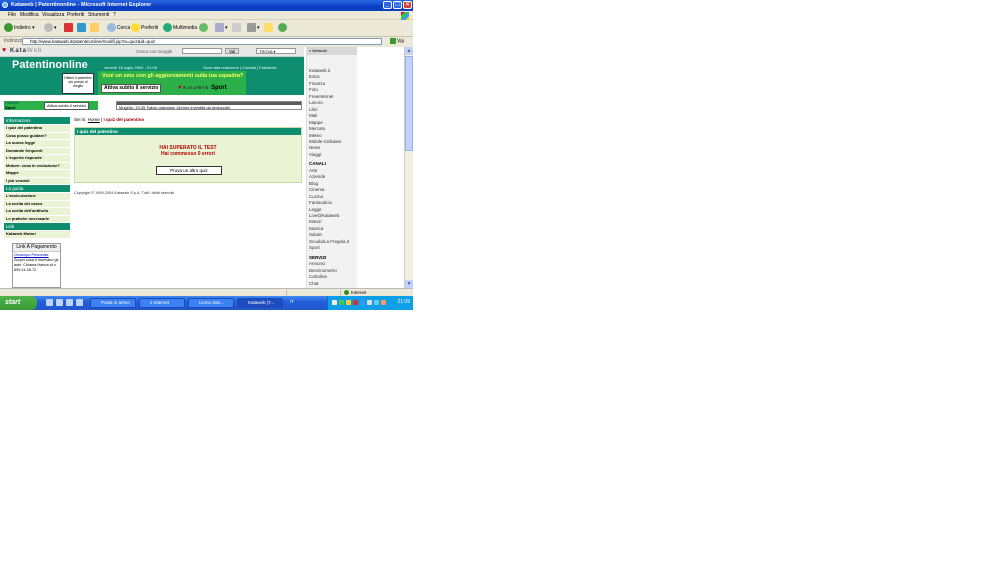 This screenshot has width=1000, height=561. I want to click on menu-file: File, so click(12, 15).